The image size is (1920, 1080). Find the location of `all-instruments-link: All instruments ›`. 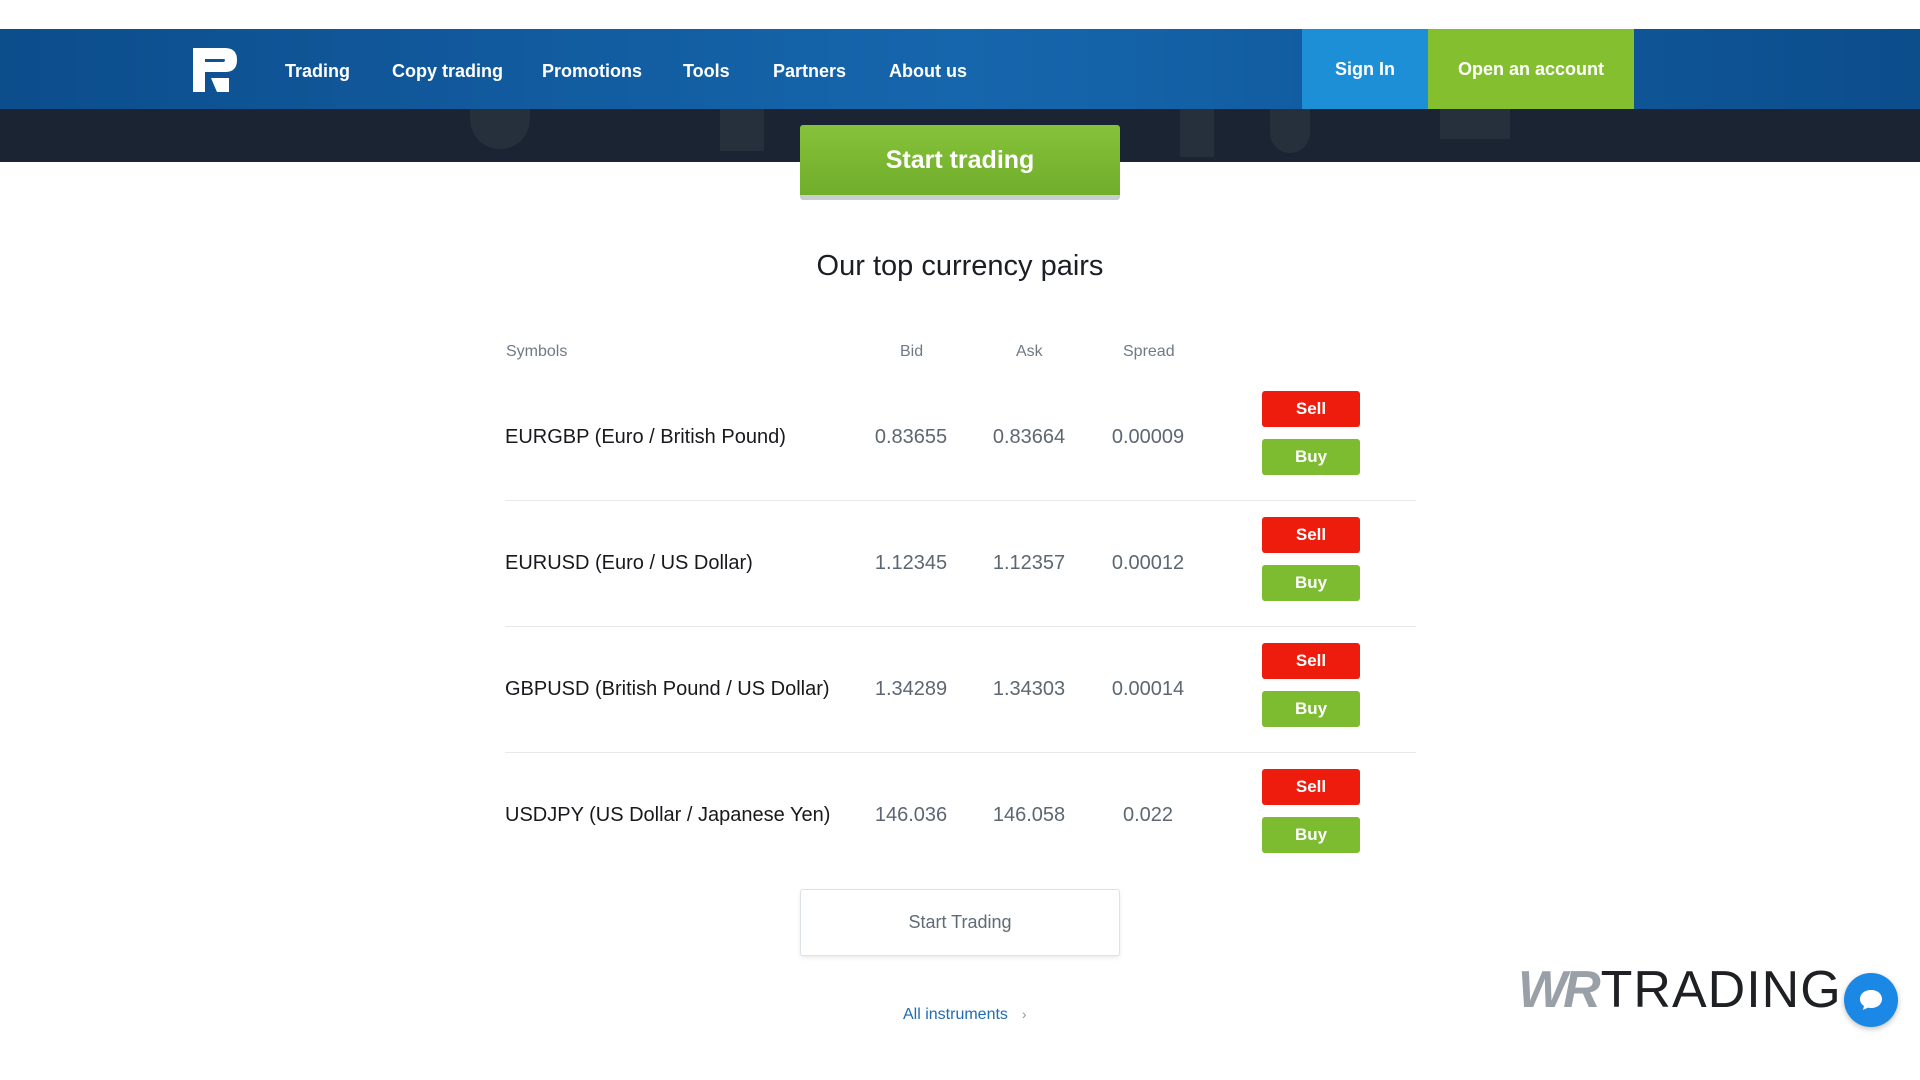

all-instruments-link: All instruments › is located at coordinates (965, 1015).